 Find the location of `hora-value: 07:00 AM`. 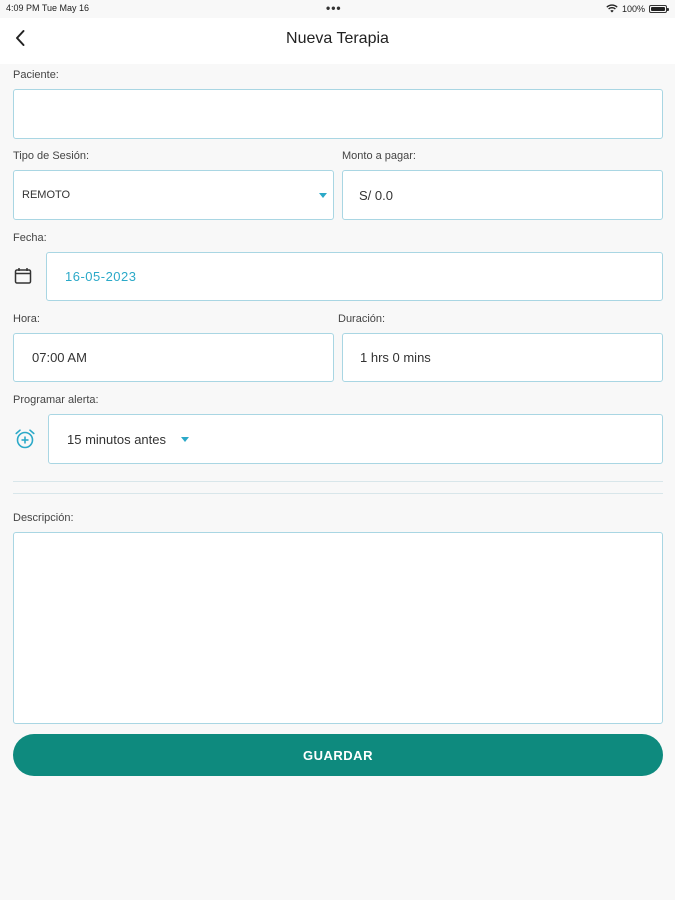

hora-value: 07:00 AM is located at coordinates (59, 357).